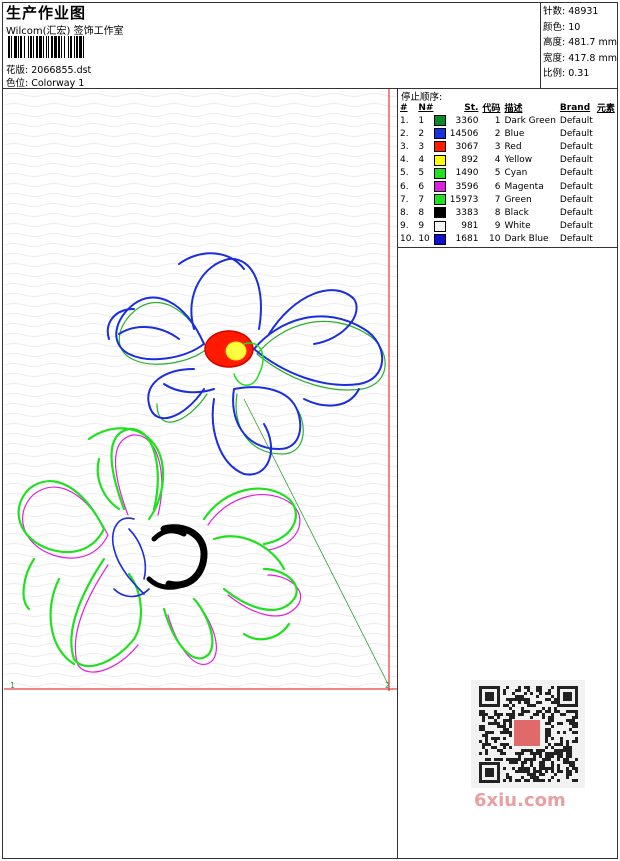 This screenshot has height=861, width=620. Describe the element at coordinates (421, 133) in the screenshot. I see `cell-needle: 2` at that location.